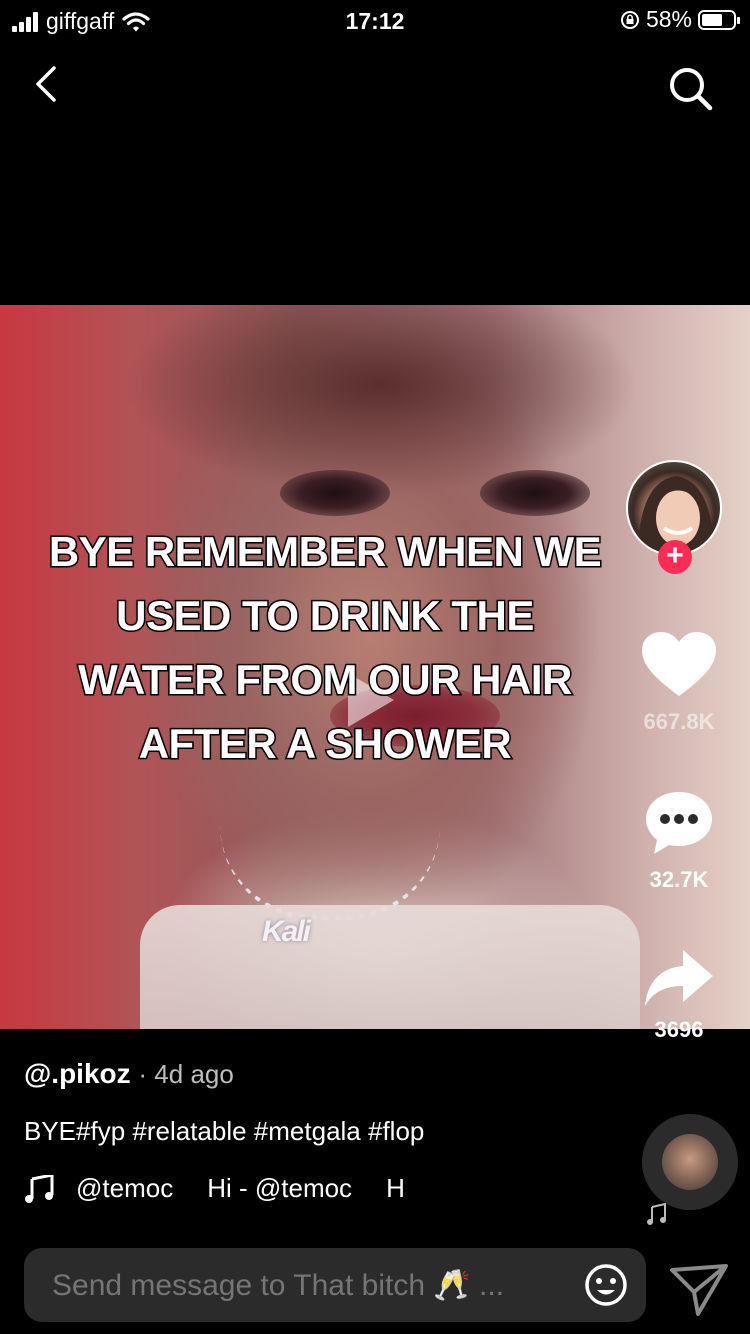 Image resolution: width=750 pixels, height=1334 pixels. Describe the element at coordinates (380, 400) in the screenshot. I see `video-hair` at that location.